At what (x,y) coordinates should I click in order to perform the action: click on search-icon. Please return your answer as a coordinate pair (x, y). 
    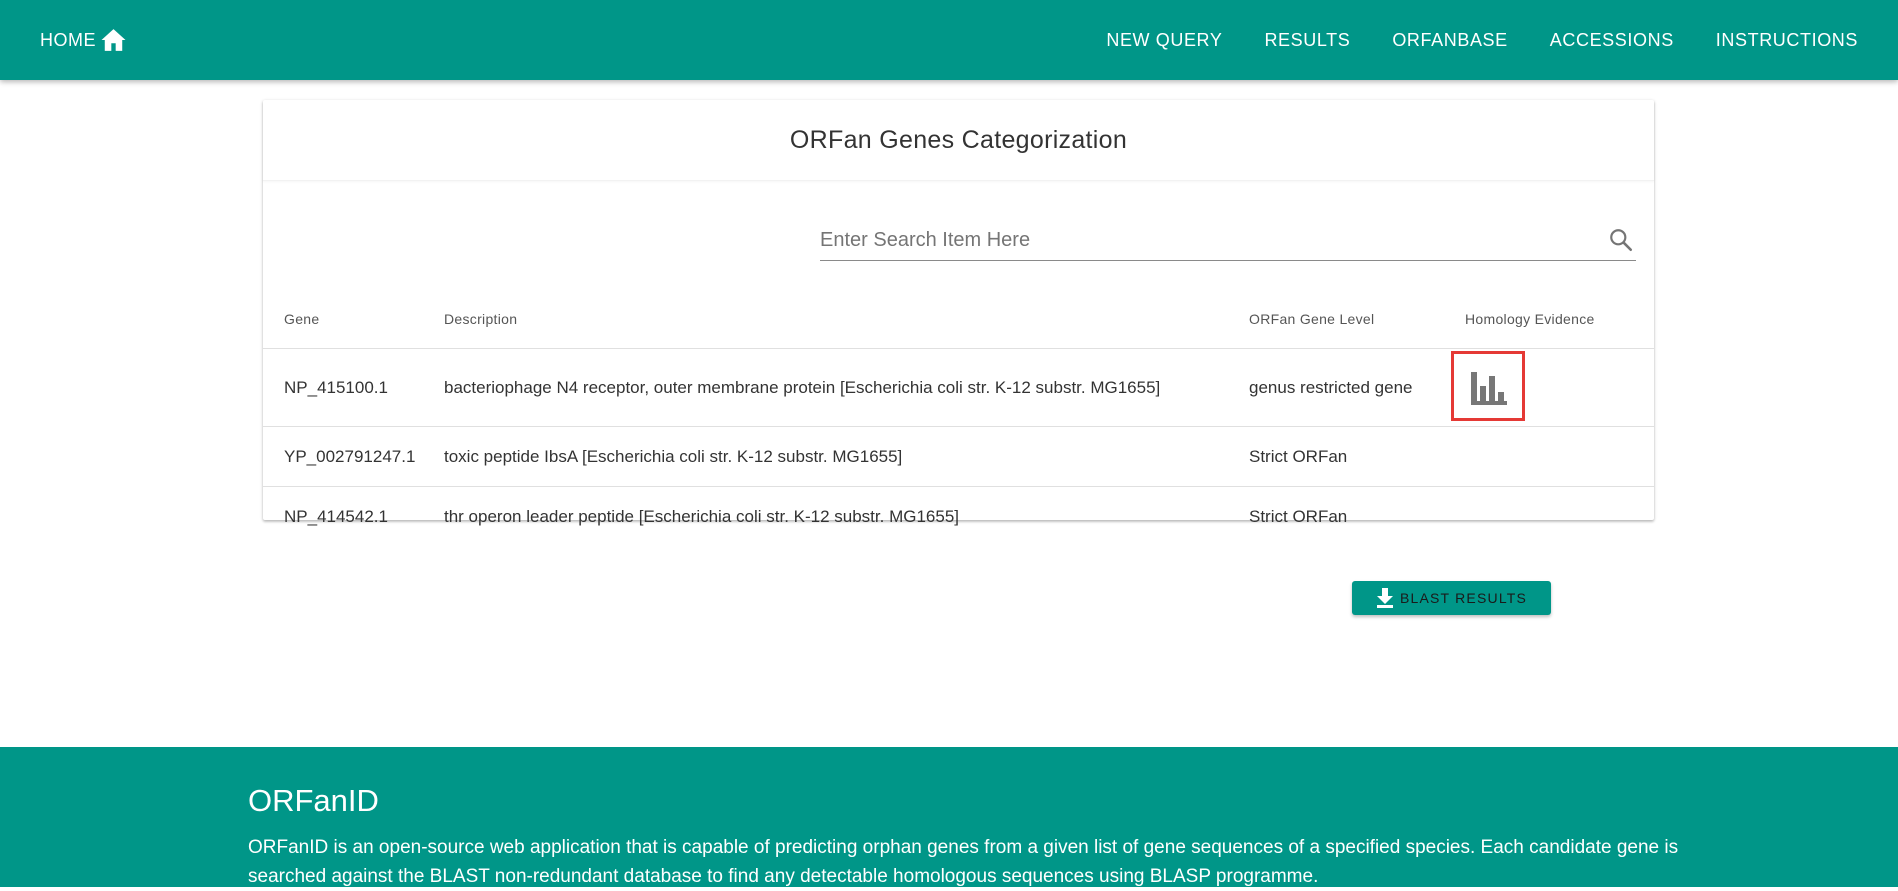
    Looking at the image, I should click on (1621, 240).